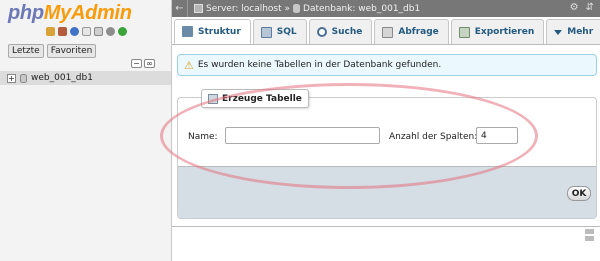  Describe the element at coordinates (347, 32) in the screenshot. I see `tab-label: Suche` at that location.